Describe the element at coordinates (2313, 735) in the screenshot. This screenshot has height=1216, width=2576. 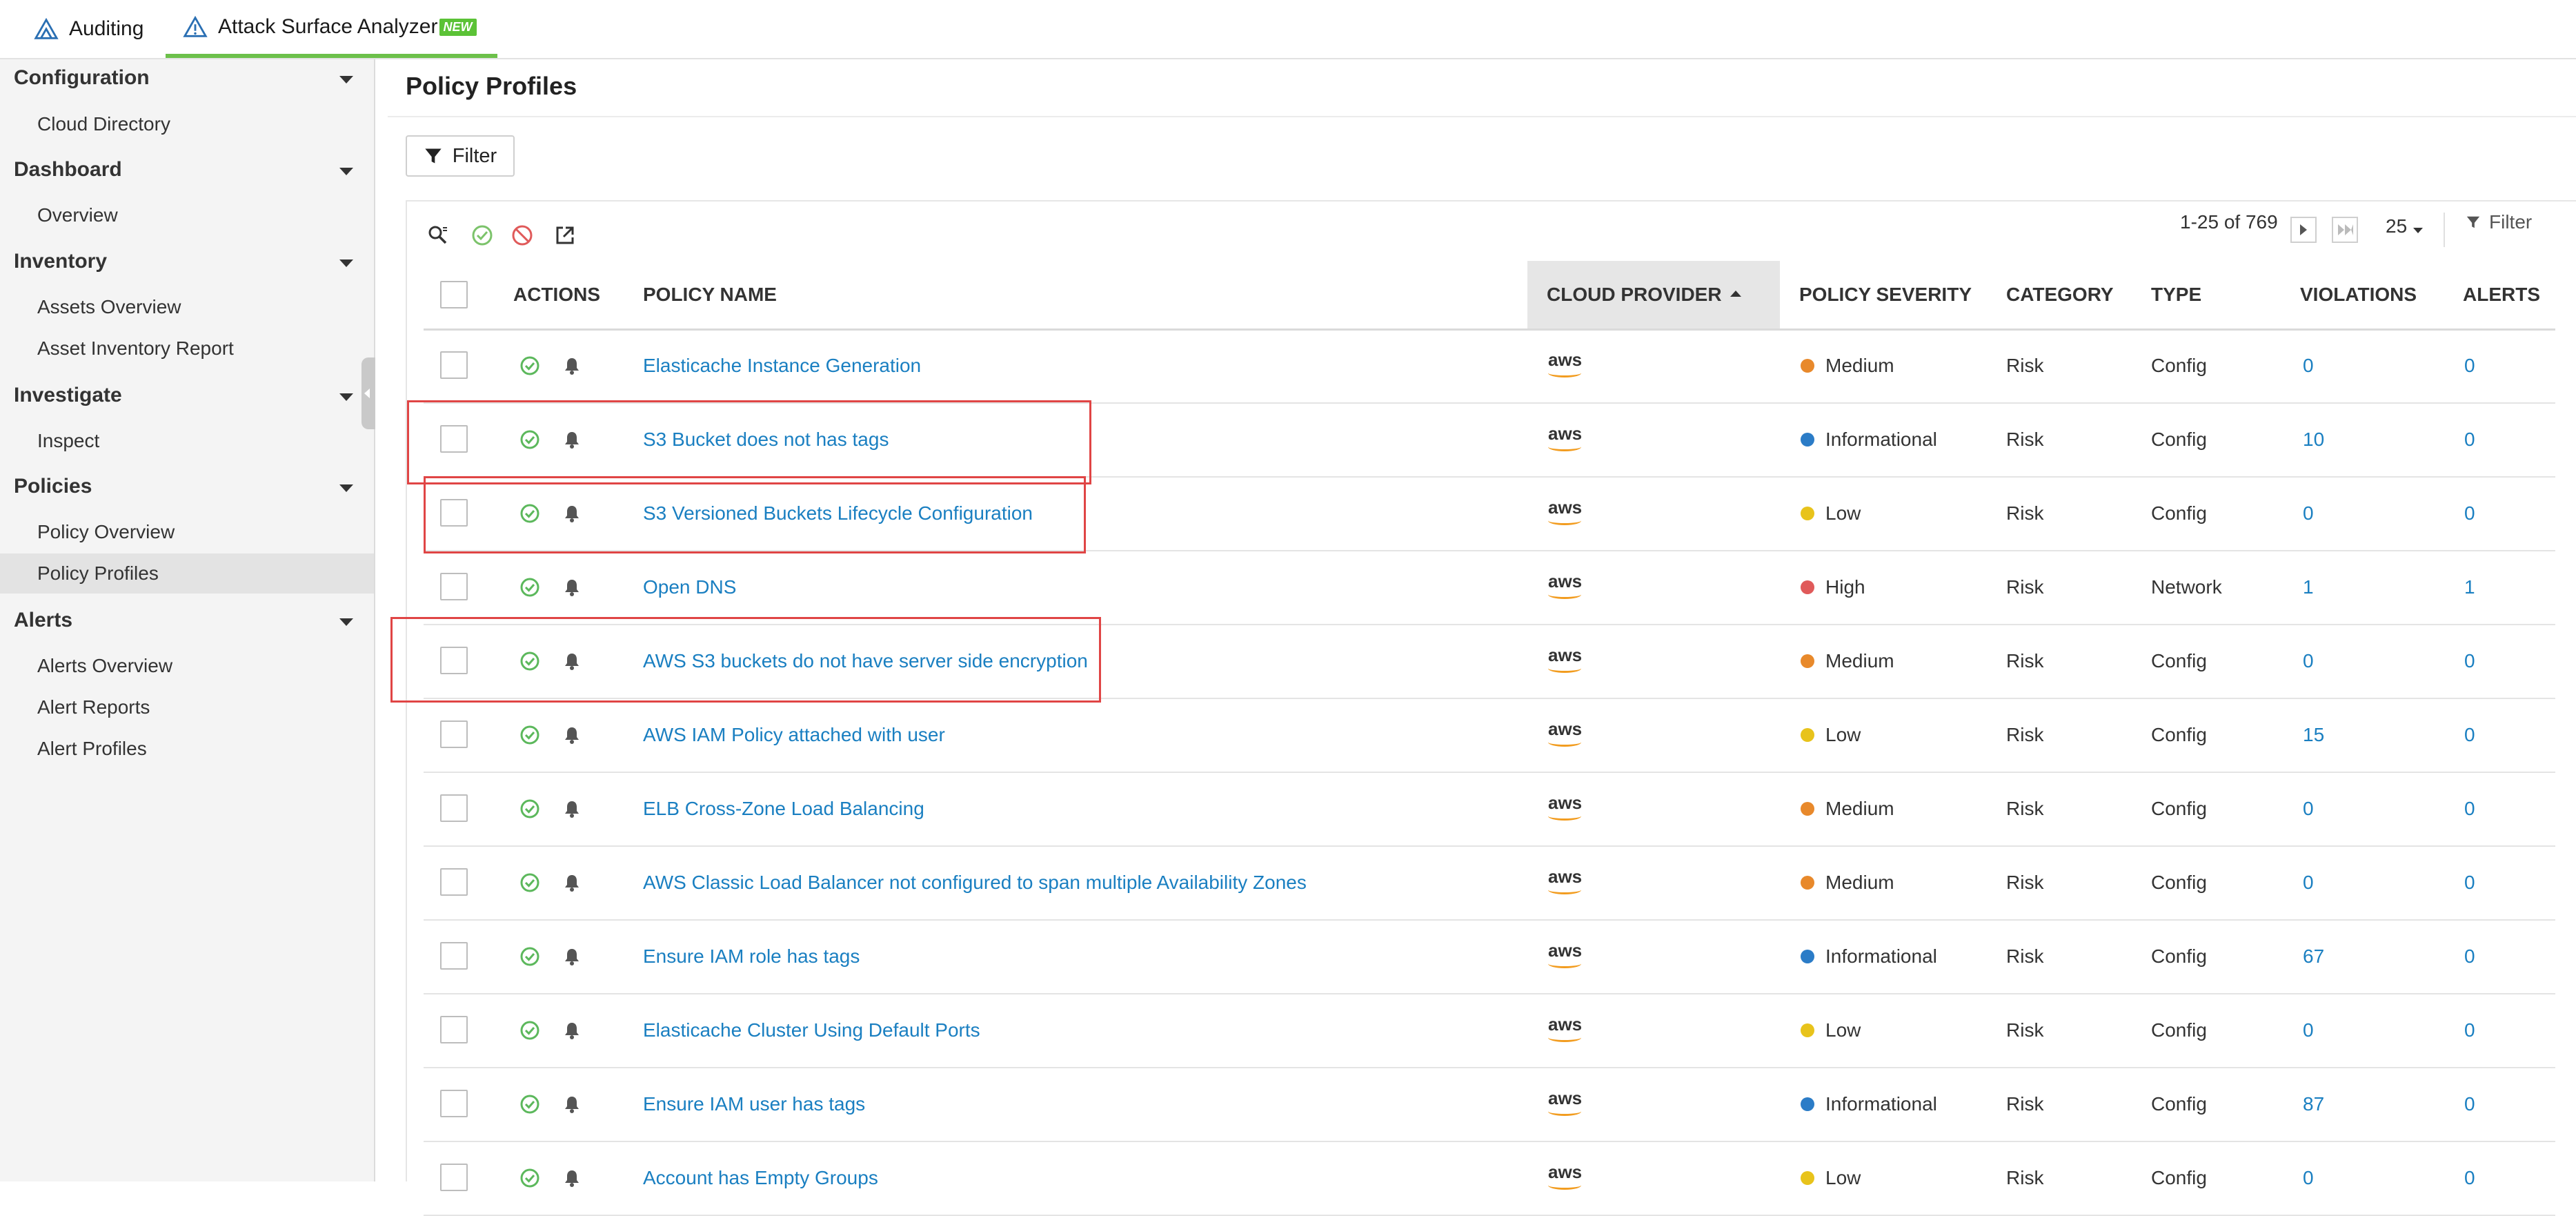
I see `violations-link: 15` at that location.